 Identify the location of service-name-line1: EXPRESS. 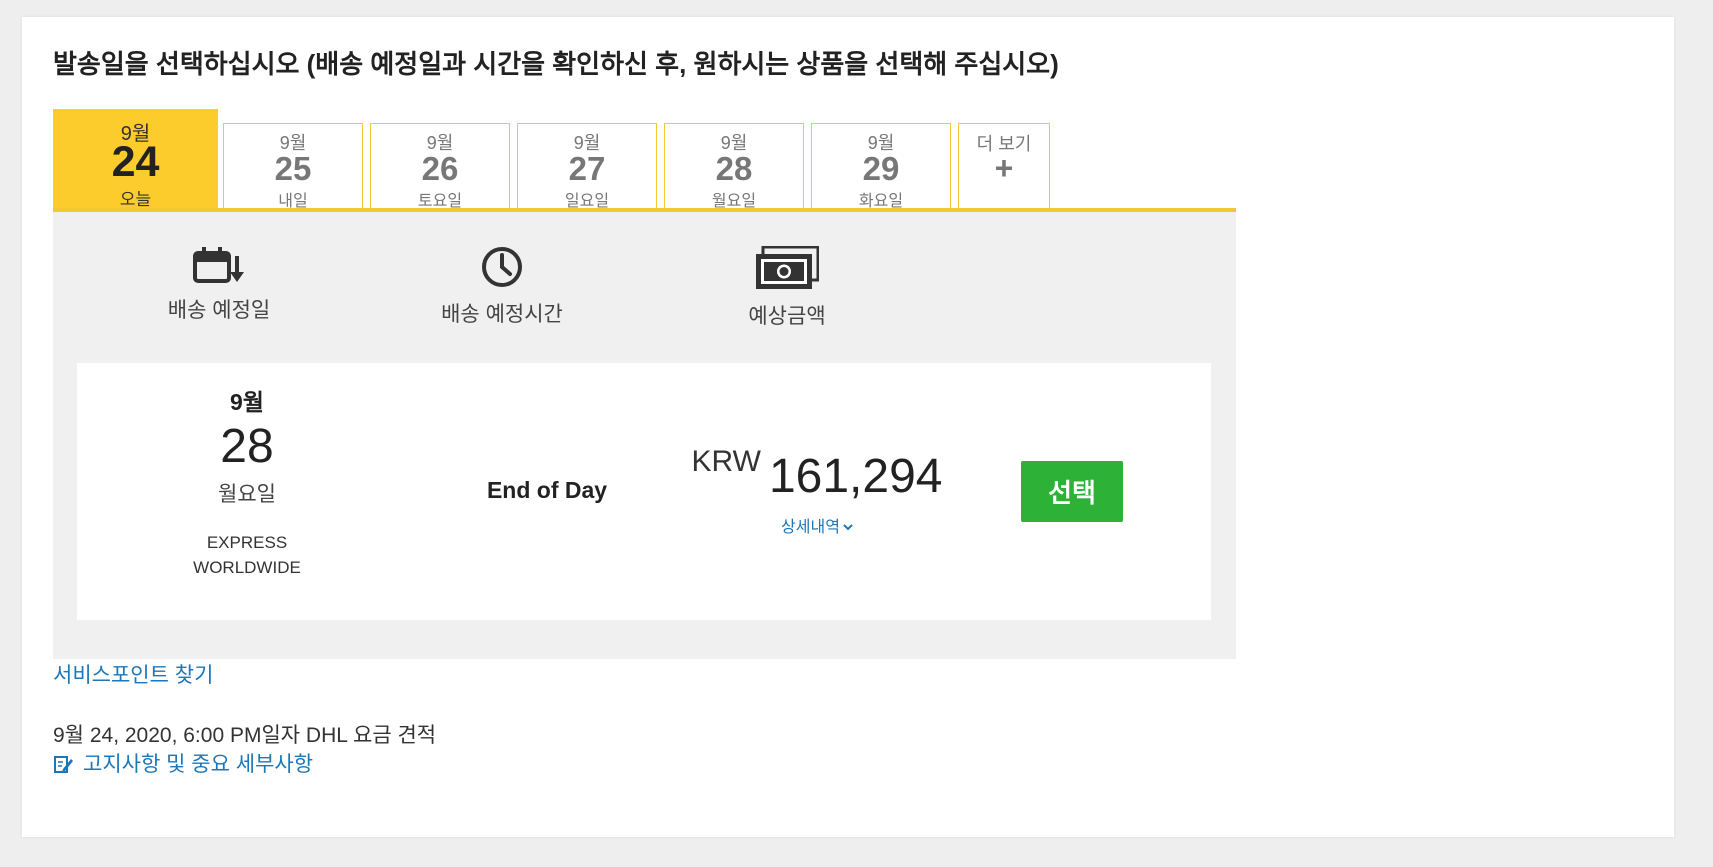
(247, 542).